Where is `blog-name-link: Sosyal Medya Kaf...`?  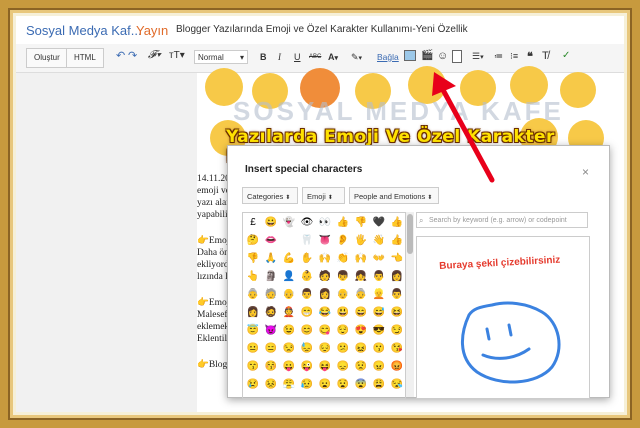 blog-name-link: Sosyal Medya Kaf... is located at coordinates (84, 30).